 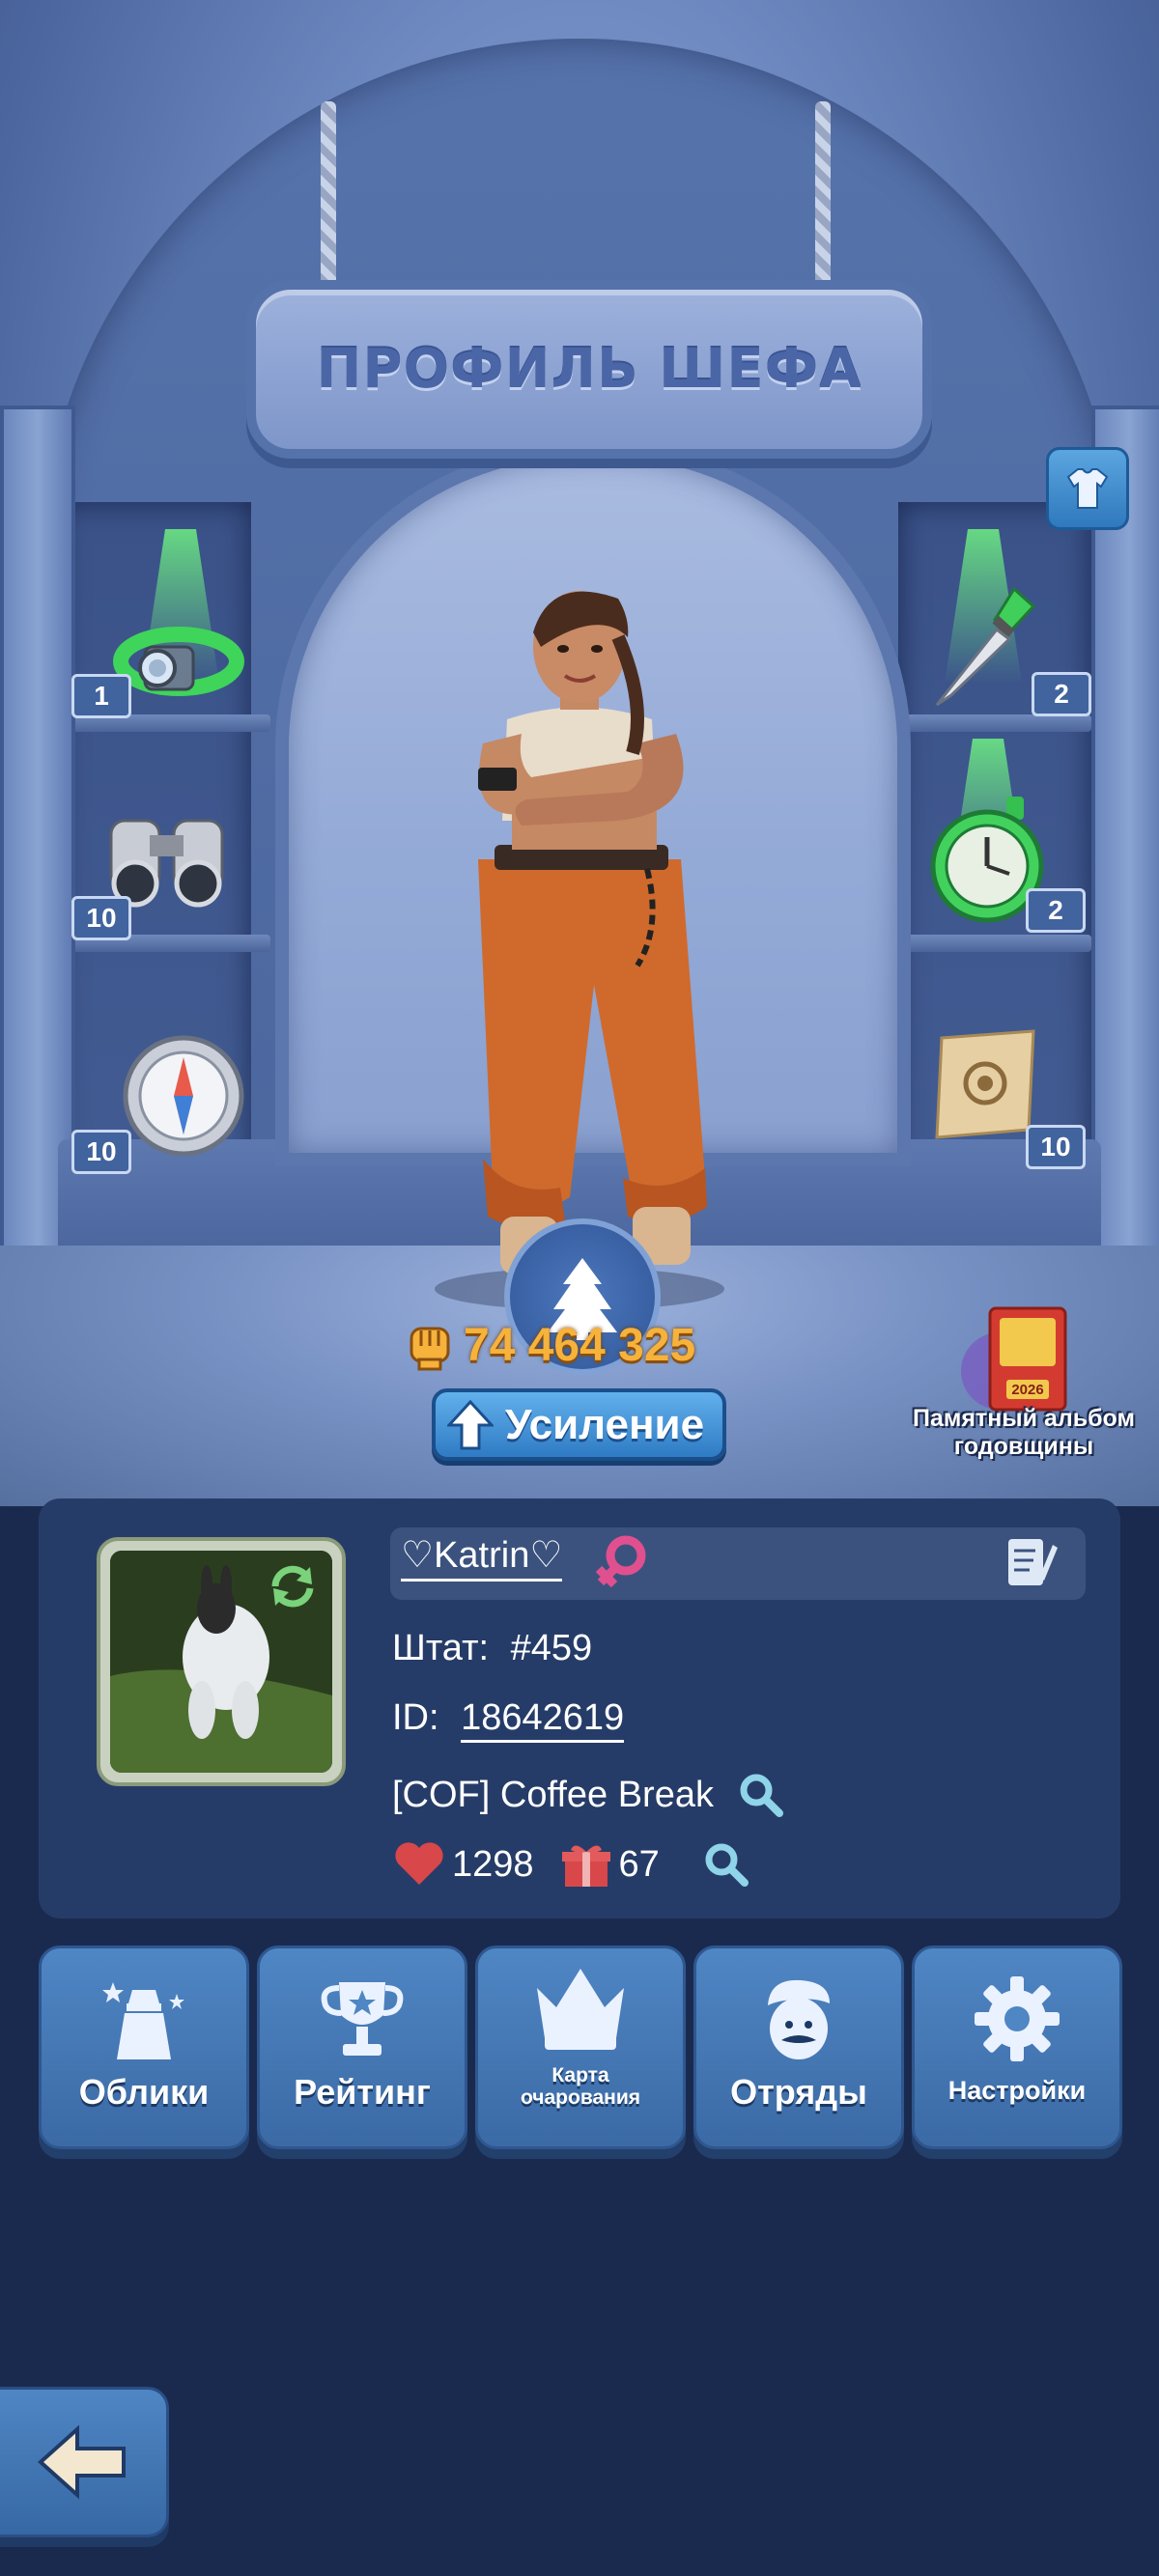 I want to click on power-display: 74 464 325, so click(x=550, y=1345).